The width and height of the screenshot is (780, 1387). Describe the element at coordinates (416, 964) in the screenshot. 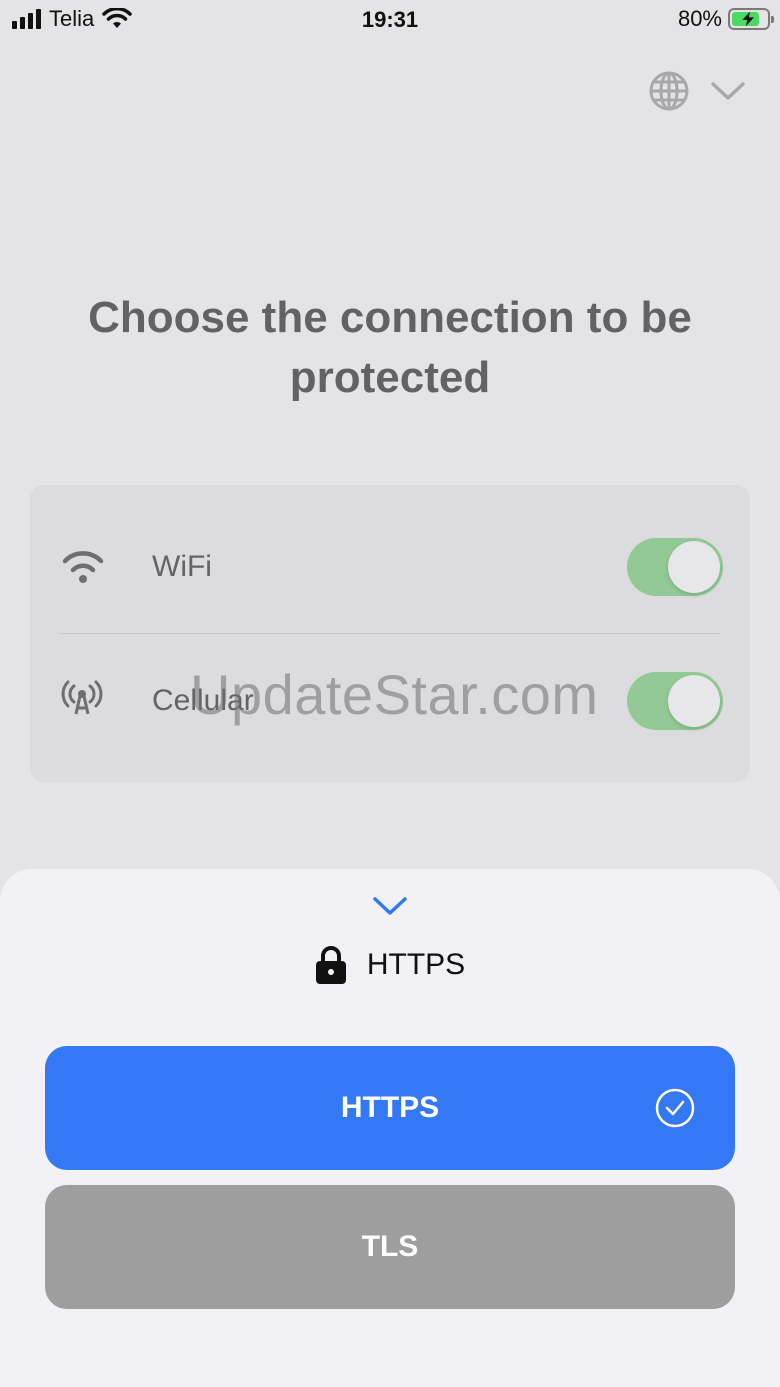

I see `selected-protocol-label: HTTPS` at that location.